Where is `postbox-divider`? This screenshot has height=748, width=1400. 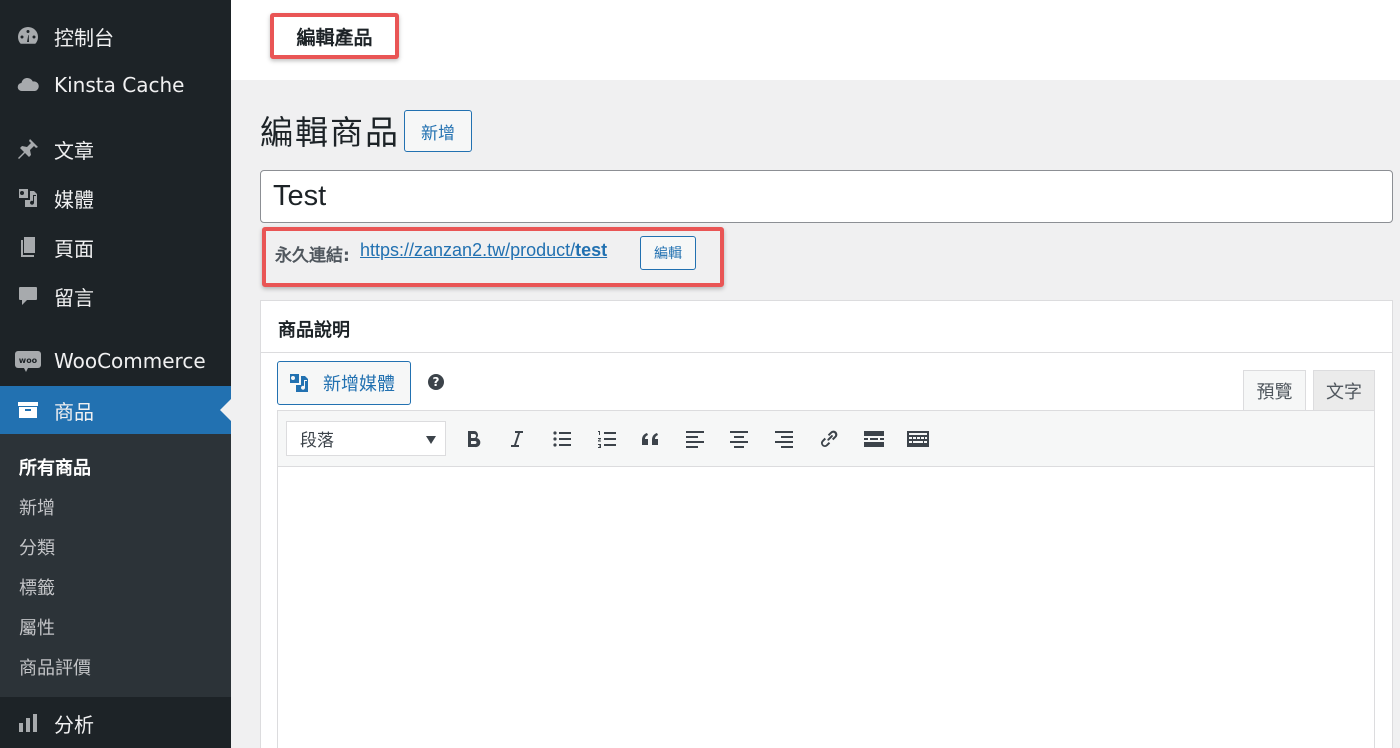 postbox-divider is located at coordinates (826, 352).